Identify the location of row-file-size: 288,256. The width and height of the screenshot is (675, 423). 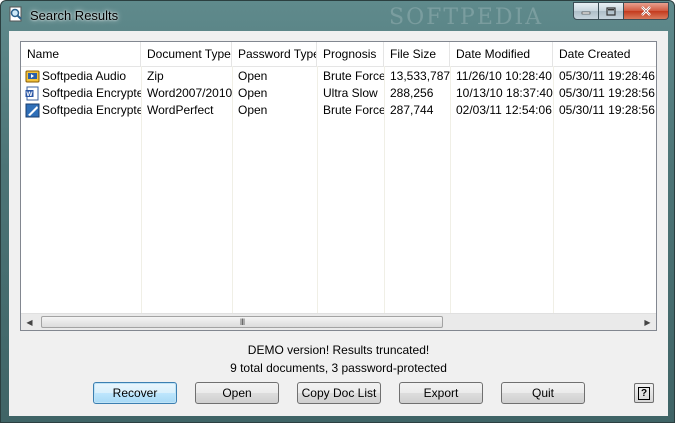
(412, 93).